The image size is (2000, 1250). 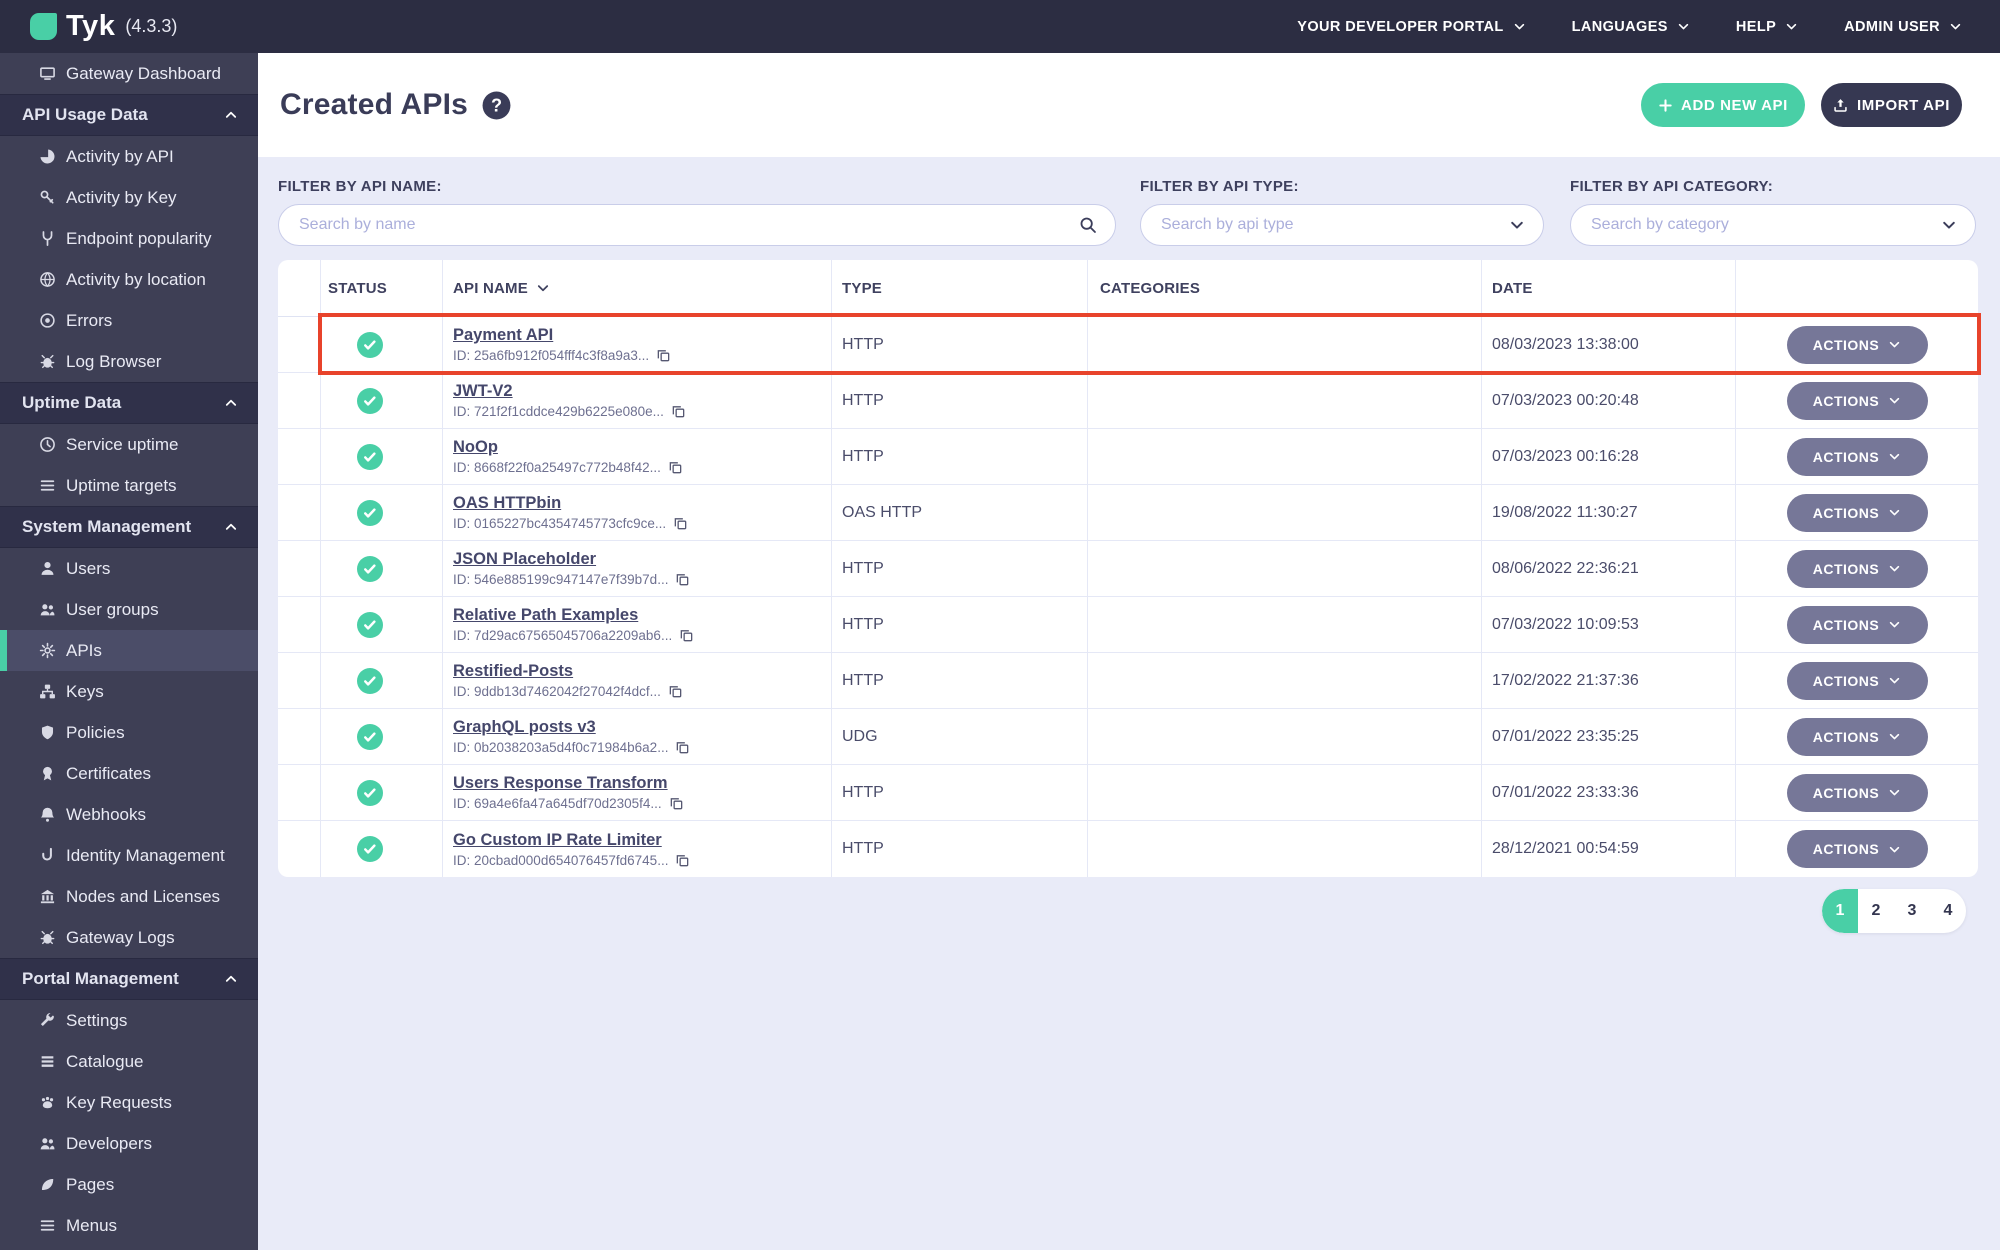 What do you see at coordinates (524, 727) in the screenshot?
I see `api-name-link: GraphQL posts v3` at bounding box center [524, 727].